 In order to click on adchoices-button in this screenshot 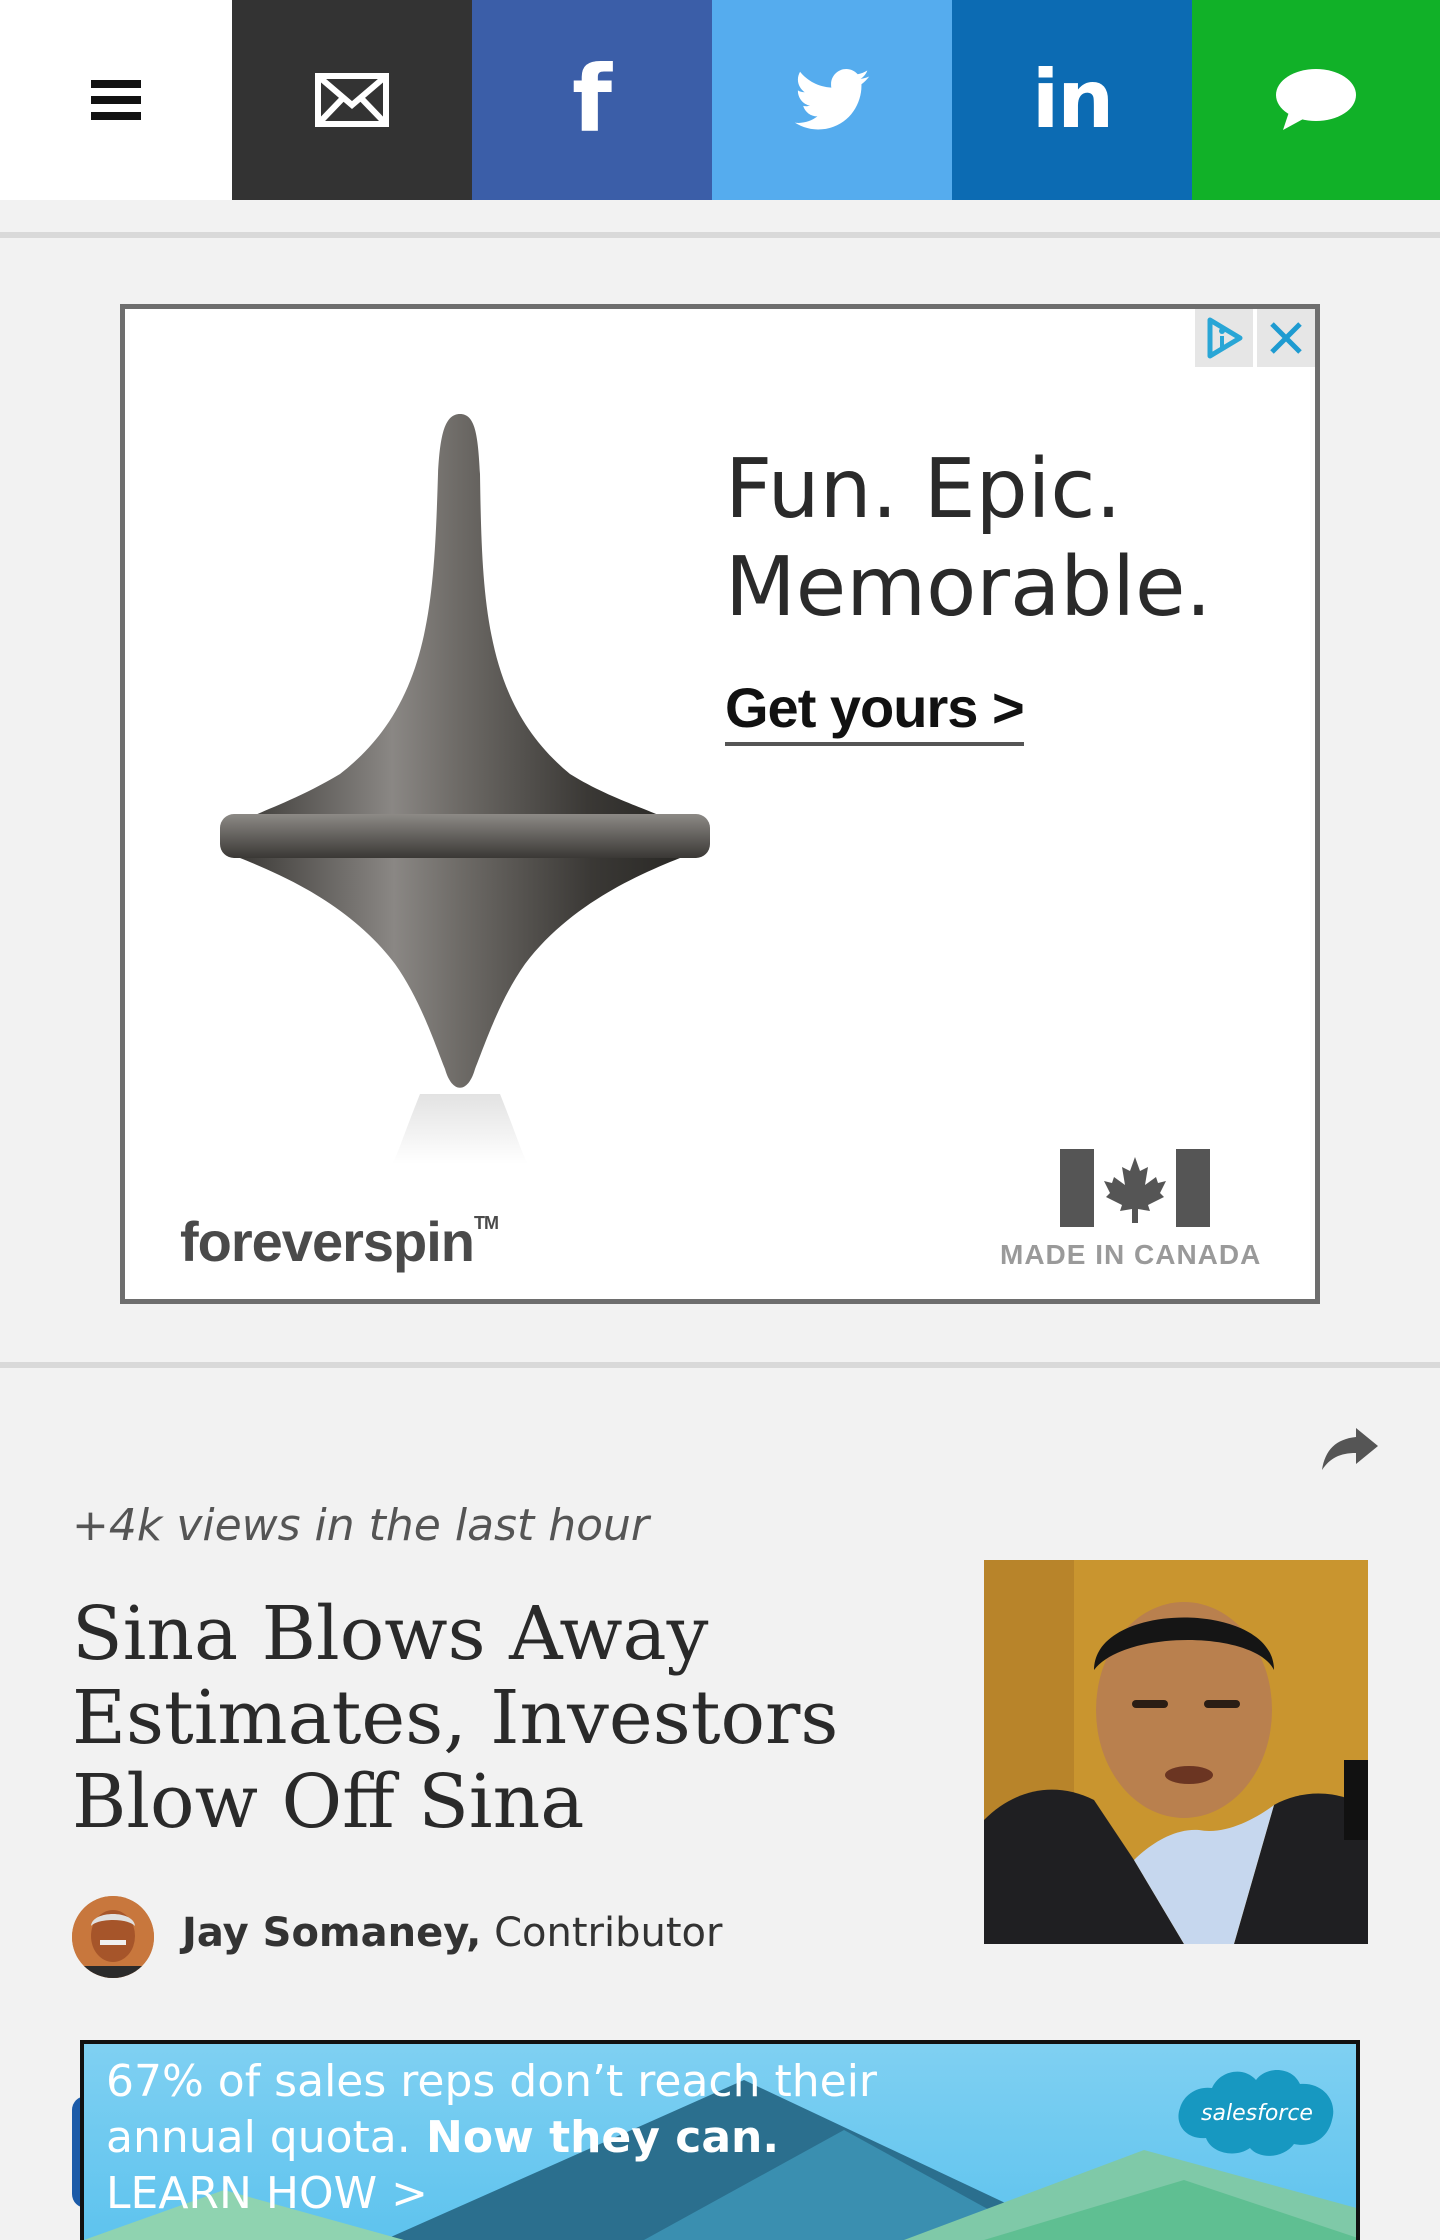, I will do `click(1224, 338)`.